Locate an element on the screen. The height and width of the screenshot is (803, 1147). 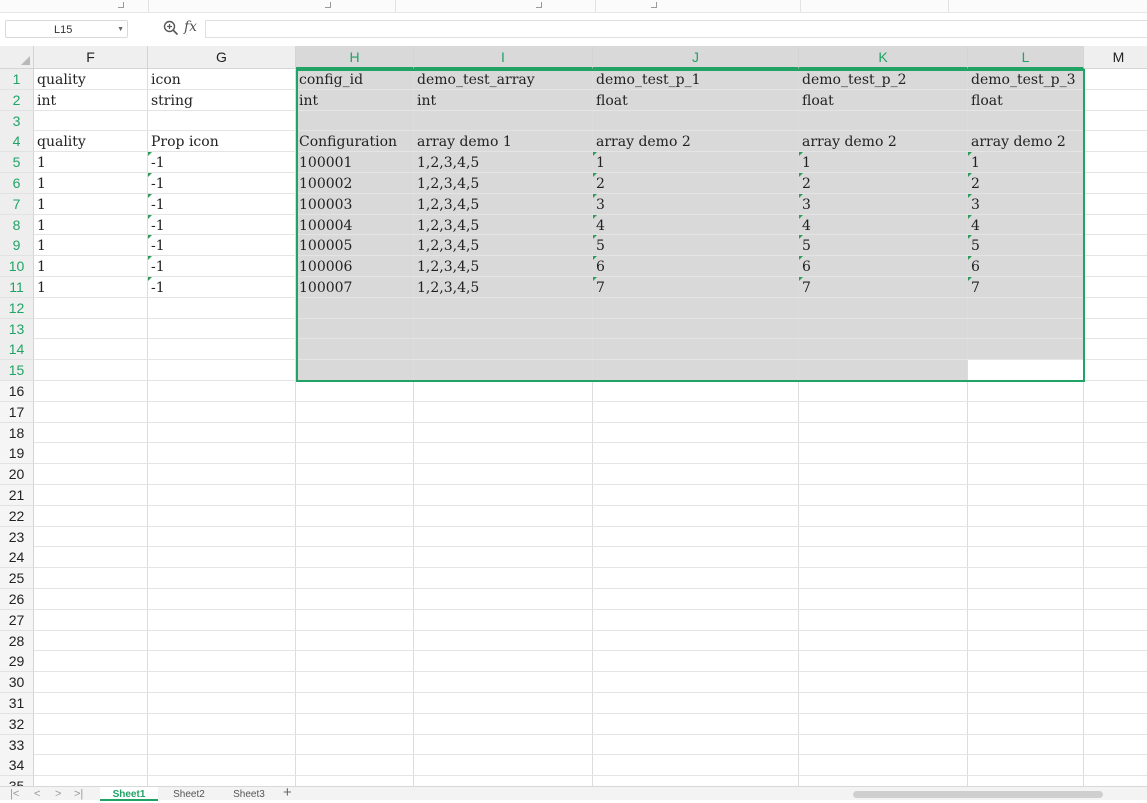
cell-j5: 1 is located at coordinates (696, 162).